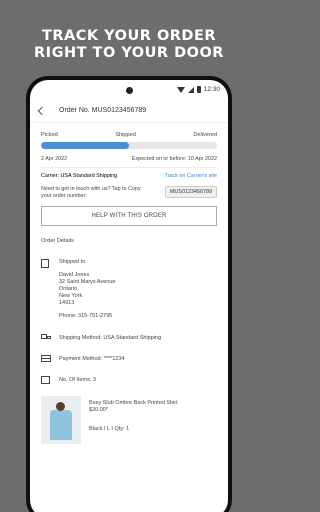 This screenshot has height=512, width=320. Describe the element at coordinates (72, 262) in the screenshot. I see `shipped-to-label: Shipped to` at that location.